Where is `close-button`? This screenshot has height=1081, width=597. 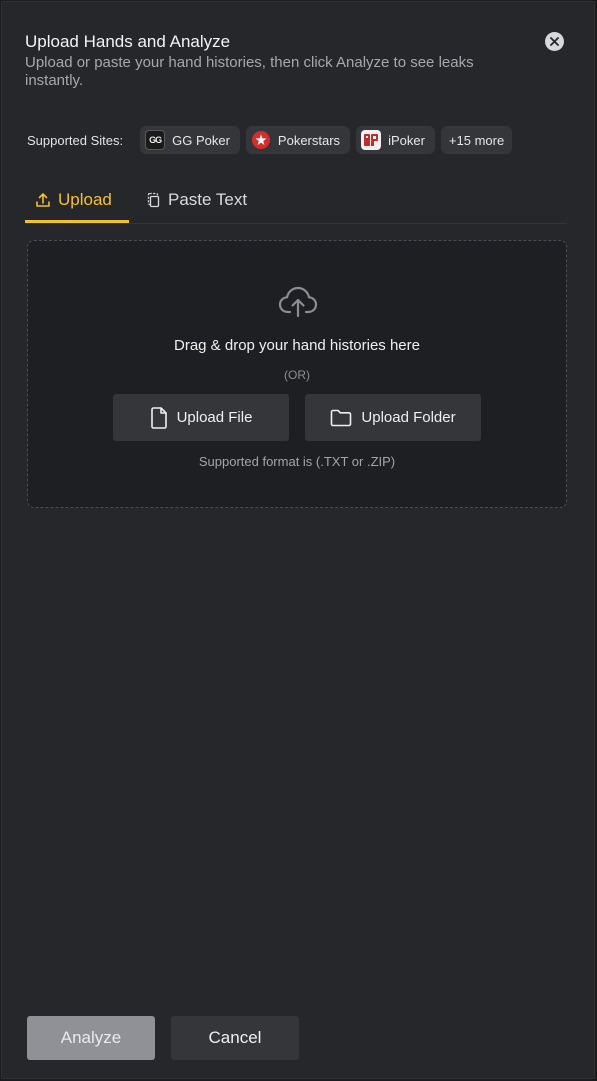 close-button is located at coordinates (554, 41).